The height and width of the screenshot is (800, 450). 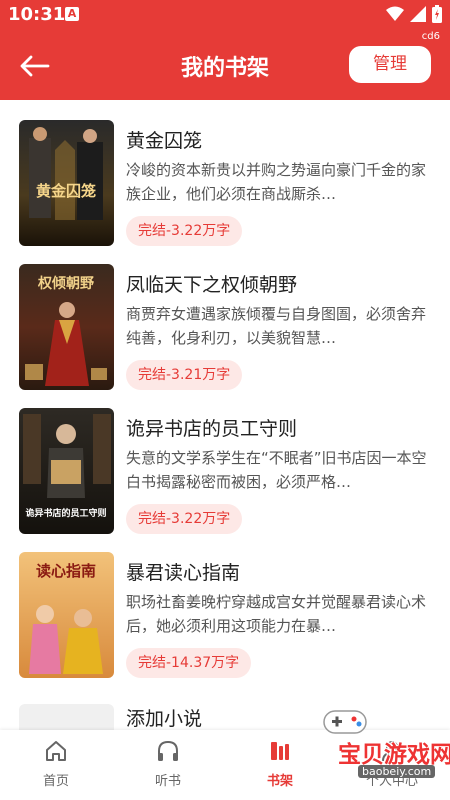 I want to click on cover-title: 黄金囚笼, so click(x=66, y=191).